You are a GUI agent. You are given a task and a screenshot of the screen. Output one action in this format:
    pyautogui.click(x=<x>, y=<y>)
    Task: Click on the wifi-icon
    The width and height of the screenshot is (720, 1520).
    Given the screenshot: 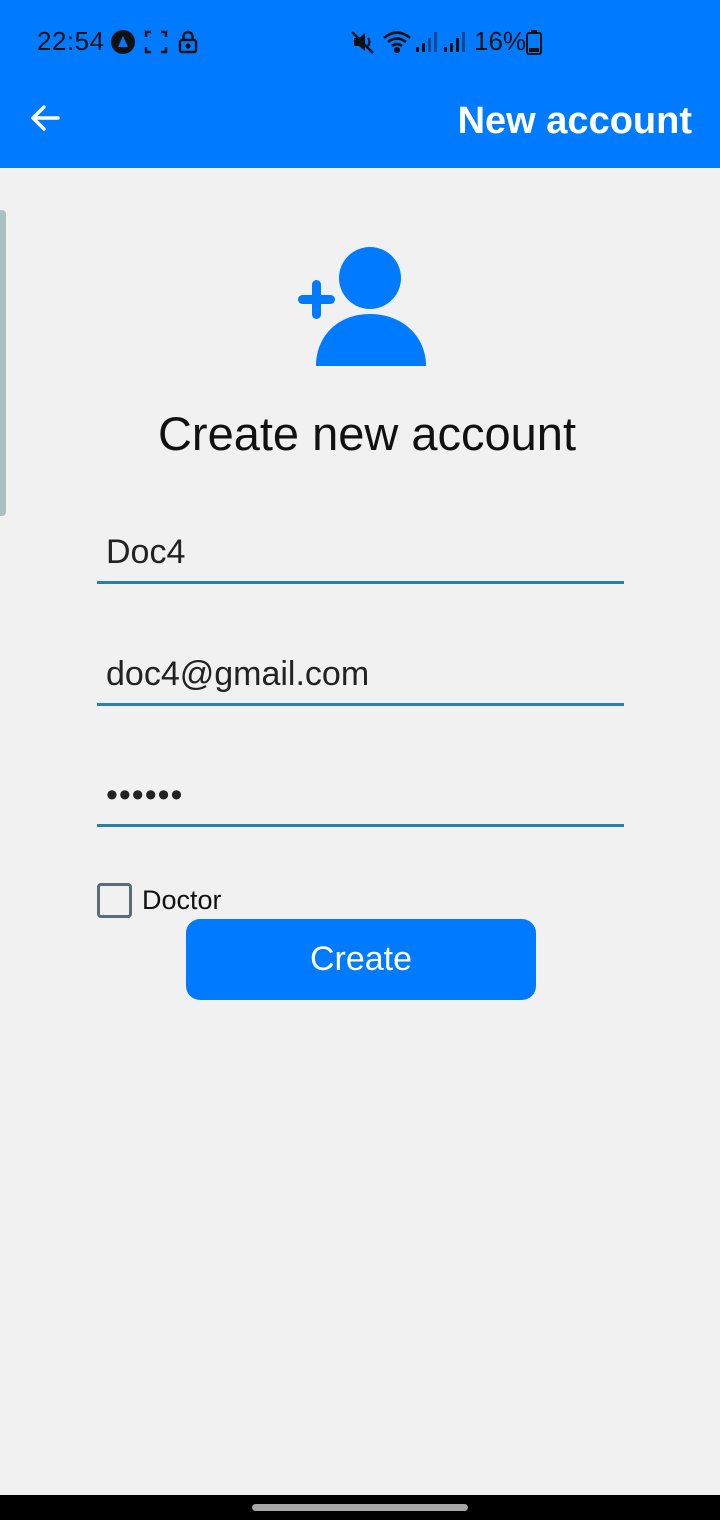 What is the action you would take?
    pyautogui.click(x=397, y=42)
    